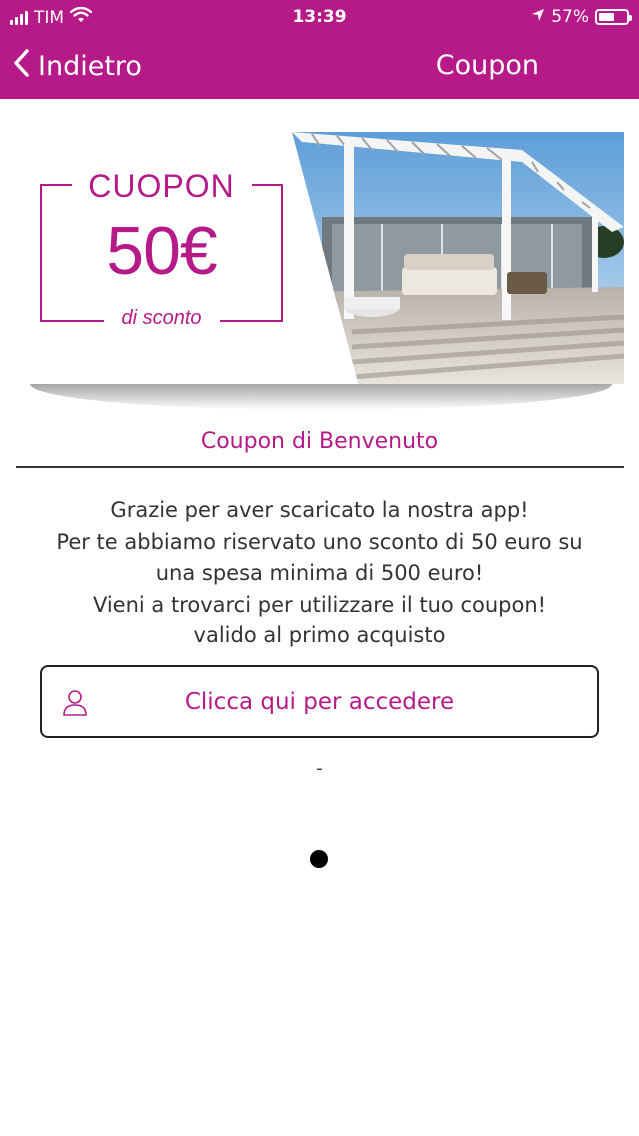 This screenshot has height=1136, width=639. Describe the element at coordinates (319, 573) in the screenshot. I see `description-line: una spesa minima di 500 euro!` at that location.